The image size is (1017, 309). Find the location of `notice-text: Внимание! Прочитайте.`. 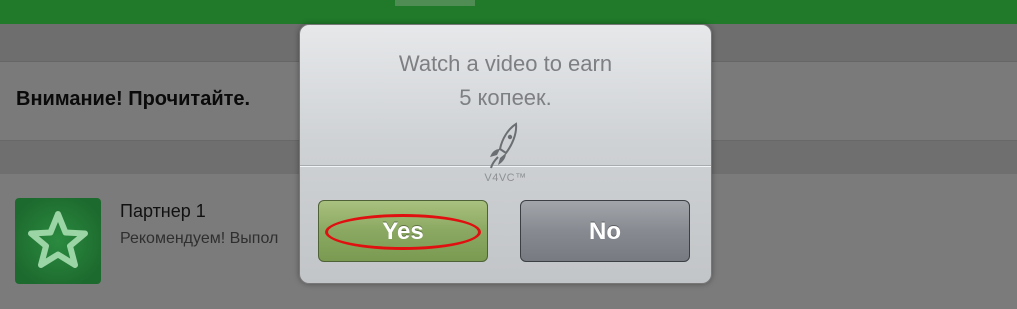

notice-text: Внимание! Прочитайте. is located at coordinates (133, 99).